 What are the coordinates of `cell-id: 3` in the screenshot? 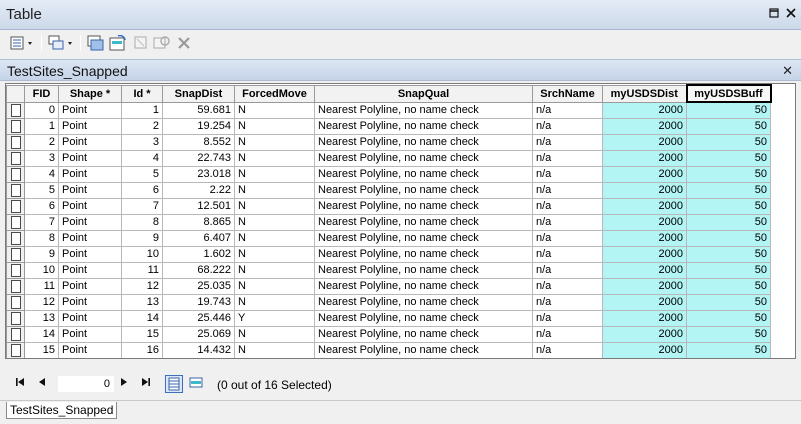 It's located at (142, 142).